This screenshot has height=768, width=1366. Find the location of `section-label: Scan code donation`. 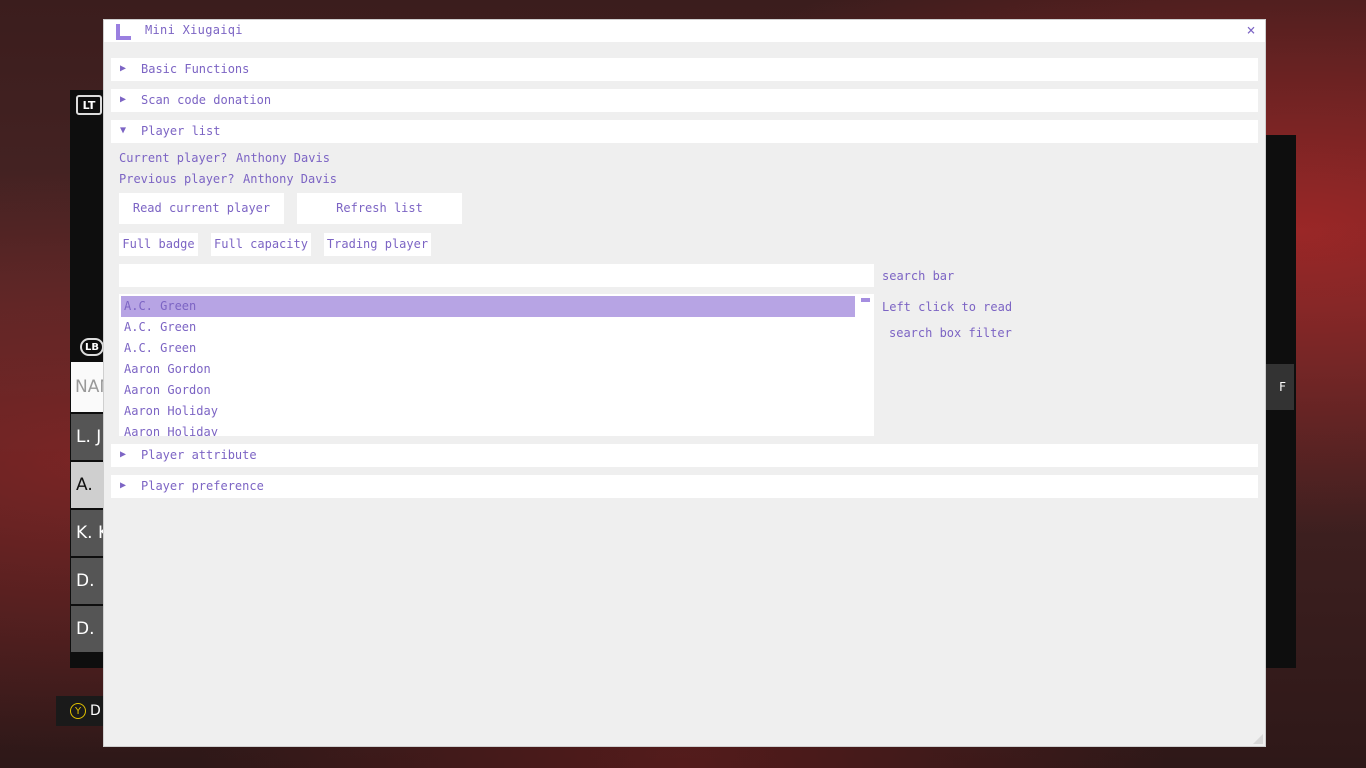

section-label: Scan code donation is located at coordinates (206, 100).